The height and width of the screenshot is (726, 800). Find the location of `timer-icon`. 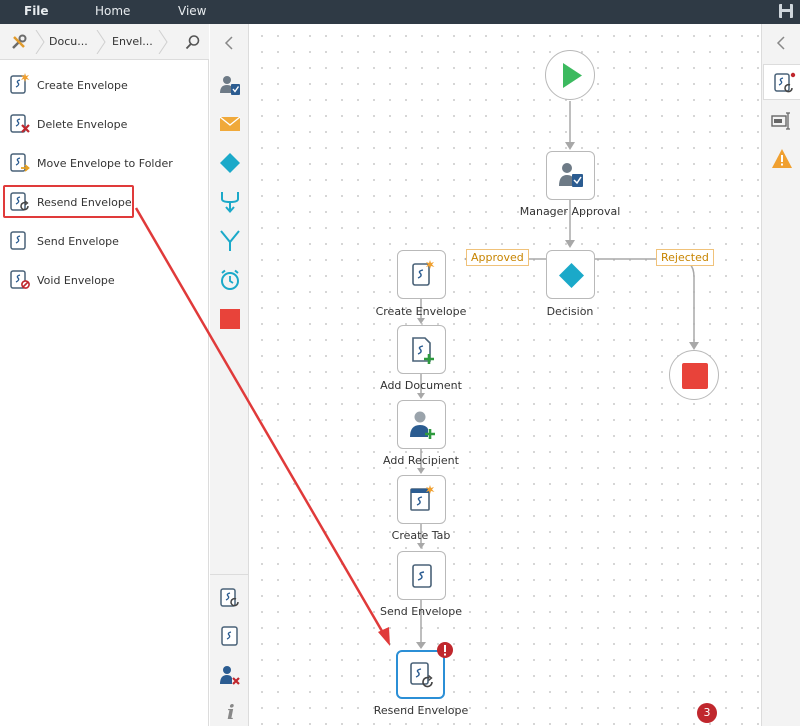

timer-icon is located at coordinates (230, 280).